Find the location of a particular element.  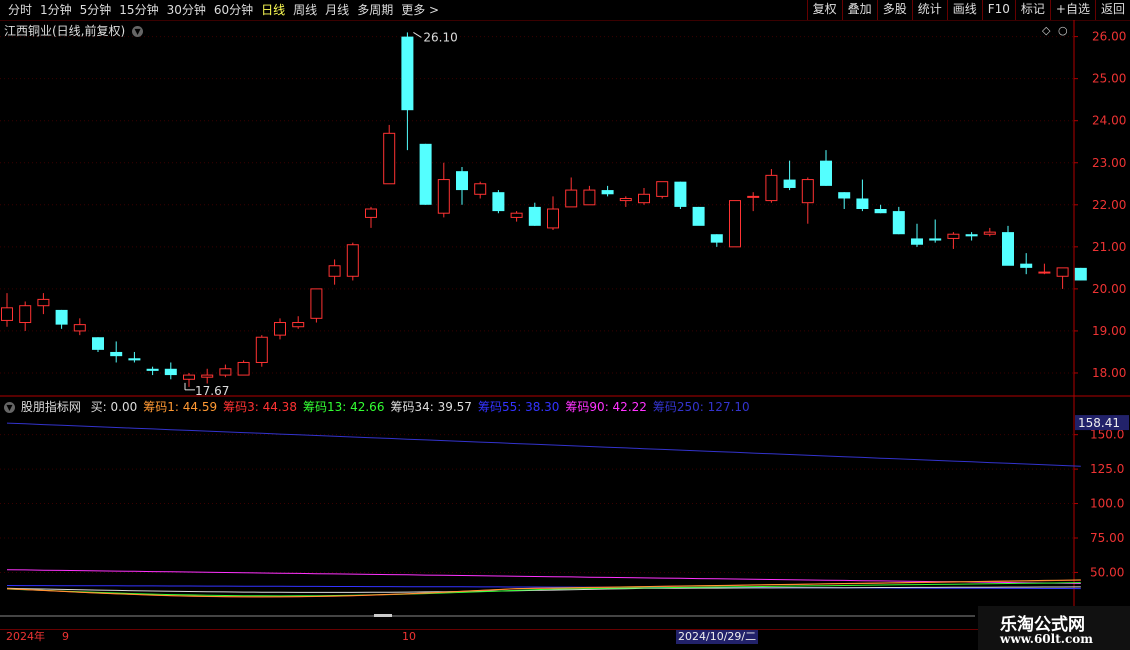

toolbar-actions: 复权 叠加 多股 统计 画线 F10 标记 +自选 返回 is located at coordinates (968, 10).